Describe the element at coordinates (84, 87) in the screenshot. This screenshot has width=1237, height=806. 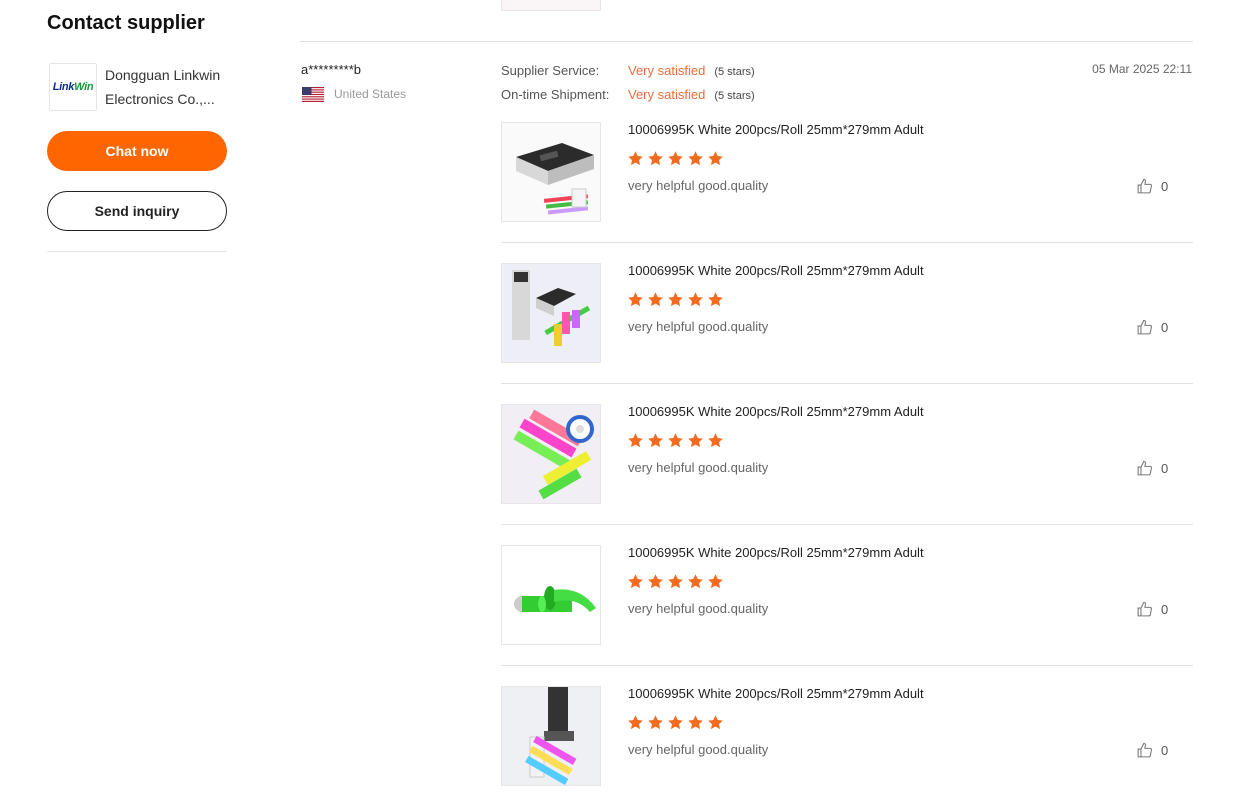
I see `logo-text-win: Win` at that location.